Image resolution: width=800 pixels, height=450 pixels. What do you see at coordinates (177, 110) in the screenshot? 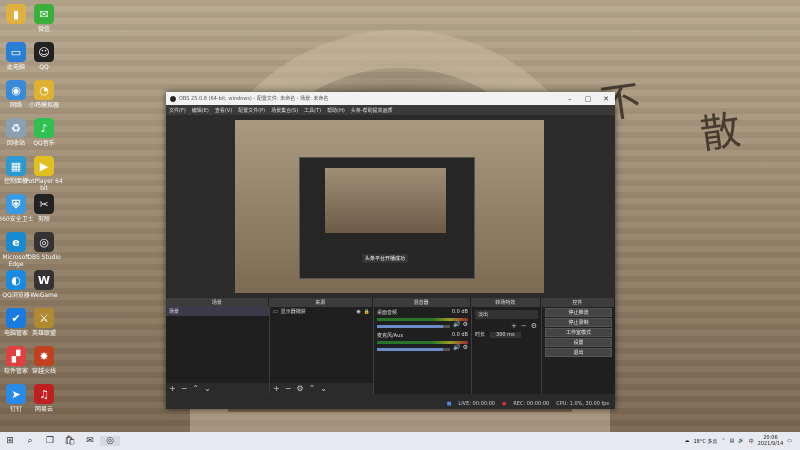
I see `menu-file: 文件(F)` at bounding box center [177, 110].